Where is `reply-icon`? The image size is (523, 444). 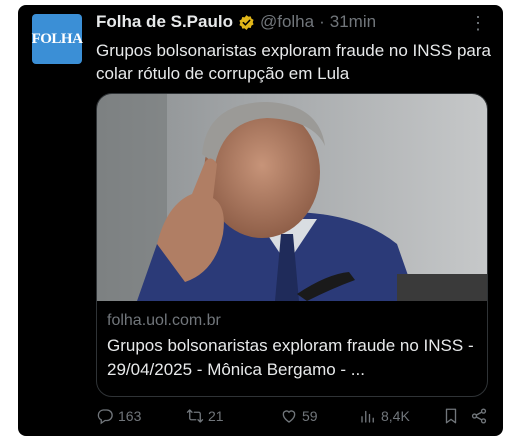 reply-icon is located at coordinates (105, 417).